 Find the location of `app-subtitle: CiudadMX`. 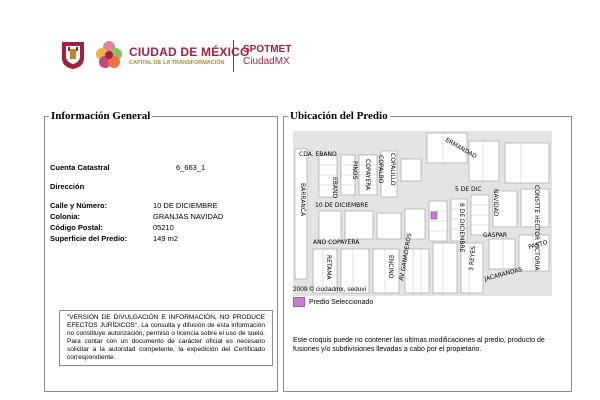

app-subtitle: CiudadMX is located at coordinates (266, 61).